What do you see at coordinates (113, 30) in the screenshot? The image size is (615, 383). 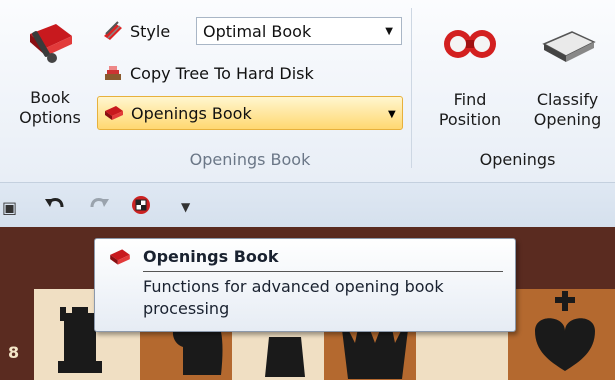 I see `style-icon` at bounding box center [113, 30].